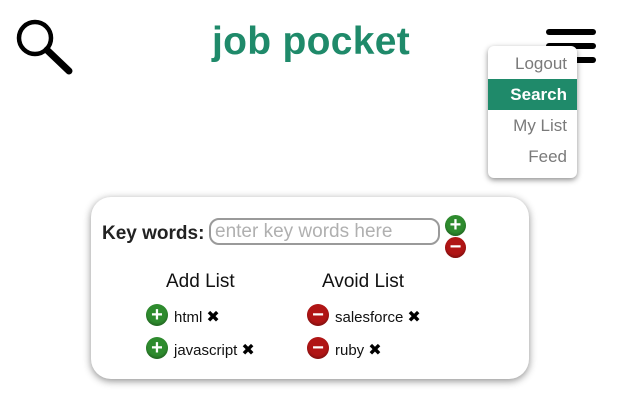  Describe the element at coordinates (369, 317) in the screenshot. I see `avoid-list-item-label: salesforce` at that location.